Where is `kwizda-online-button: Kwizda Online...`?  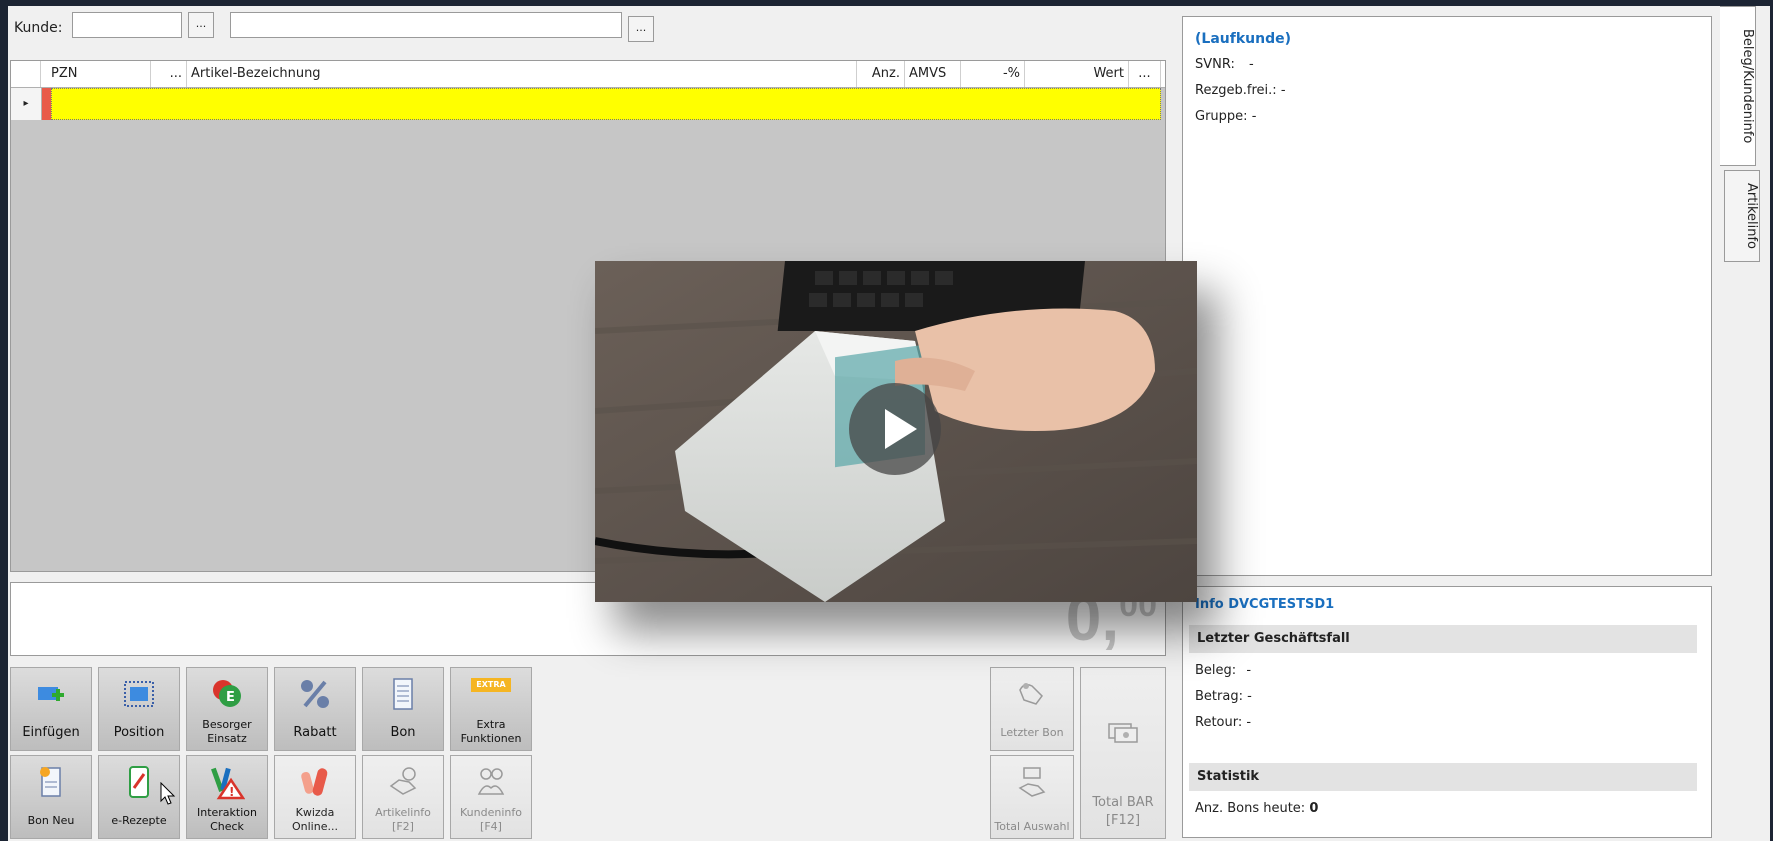
kwizda-online-button: Kwizda Online... is located at coordinates (315, 797).